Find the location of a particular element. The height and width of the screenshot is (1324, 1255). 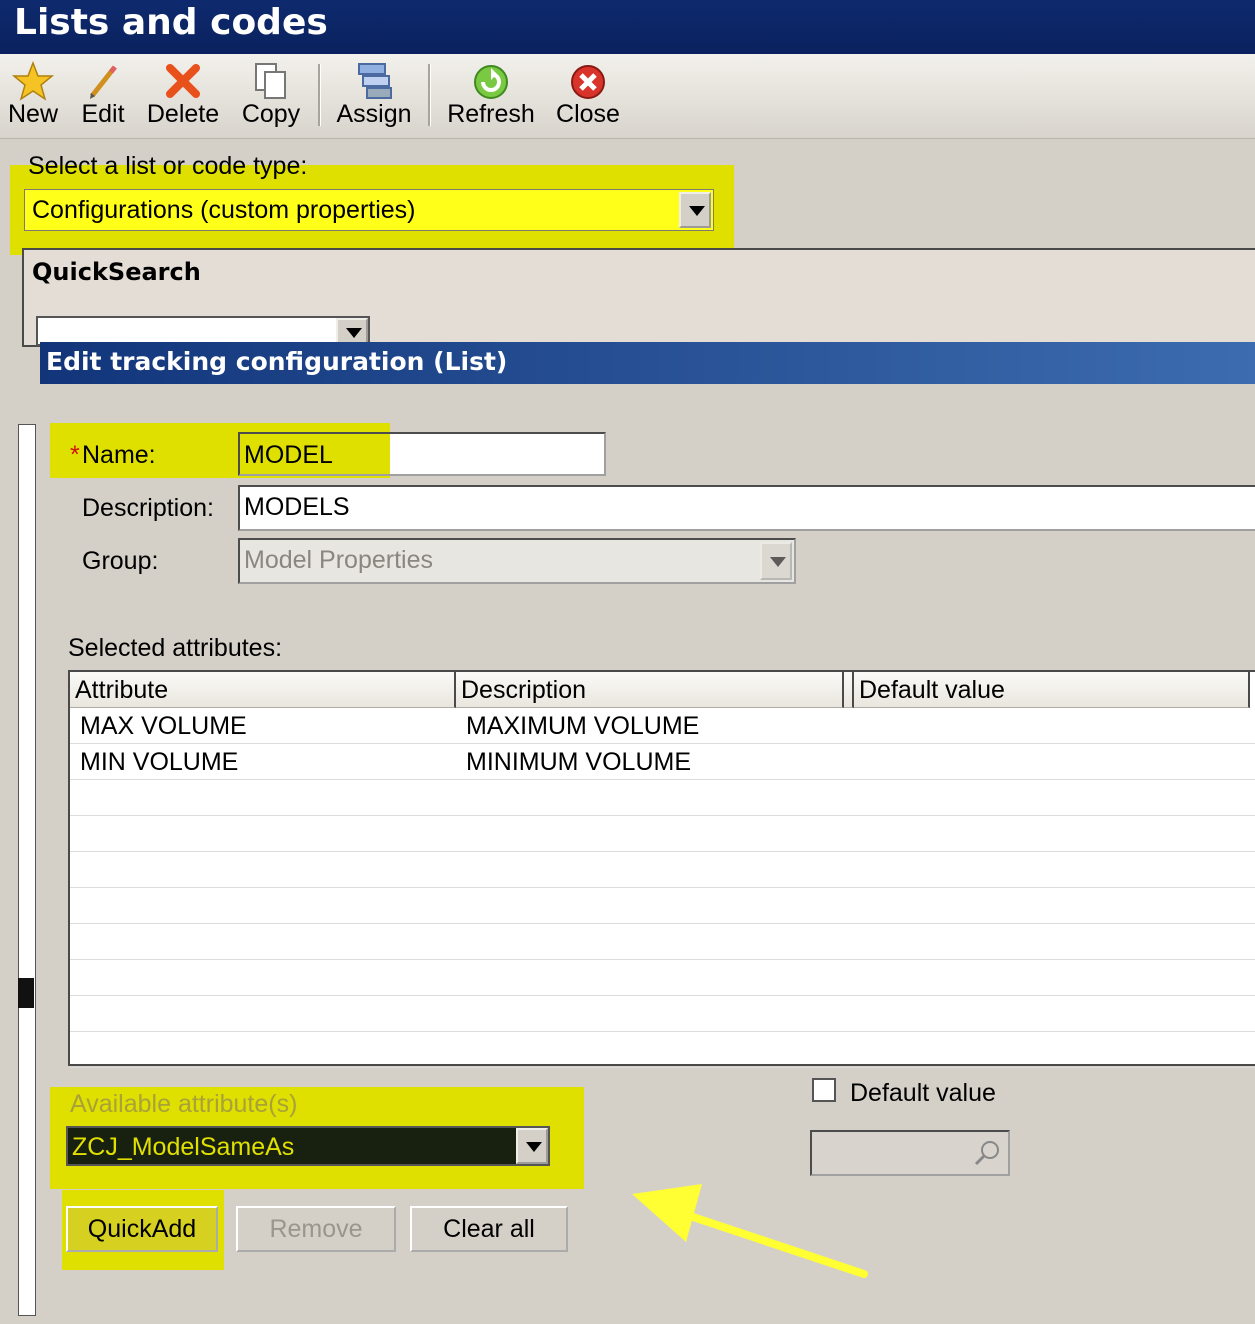

dialog-title: Edit tracking configuration (List) is located at coordinates (277, 361).